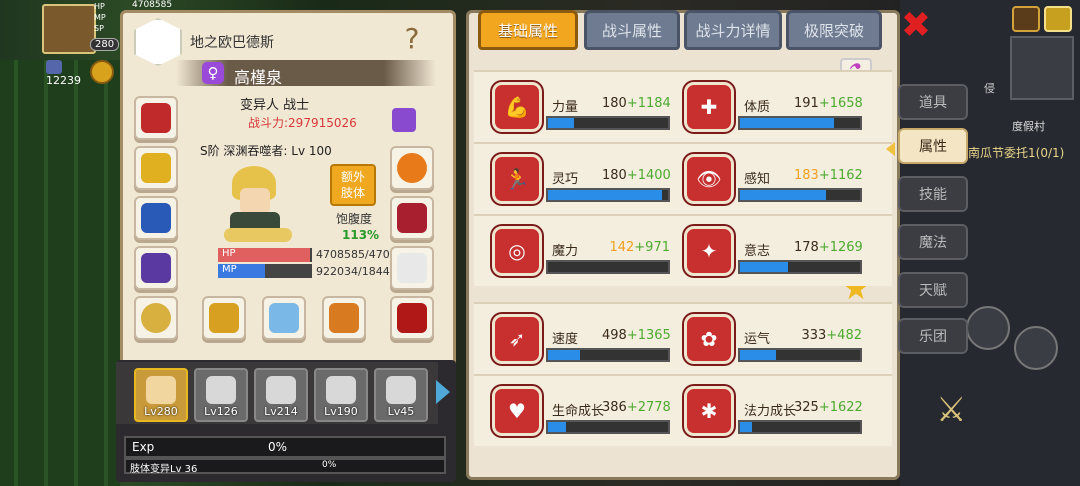  I want to click on stat-value: 191+1658, so click(828, 103).